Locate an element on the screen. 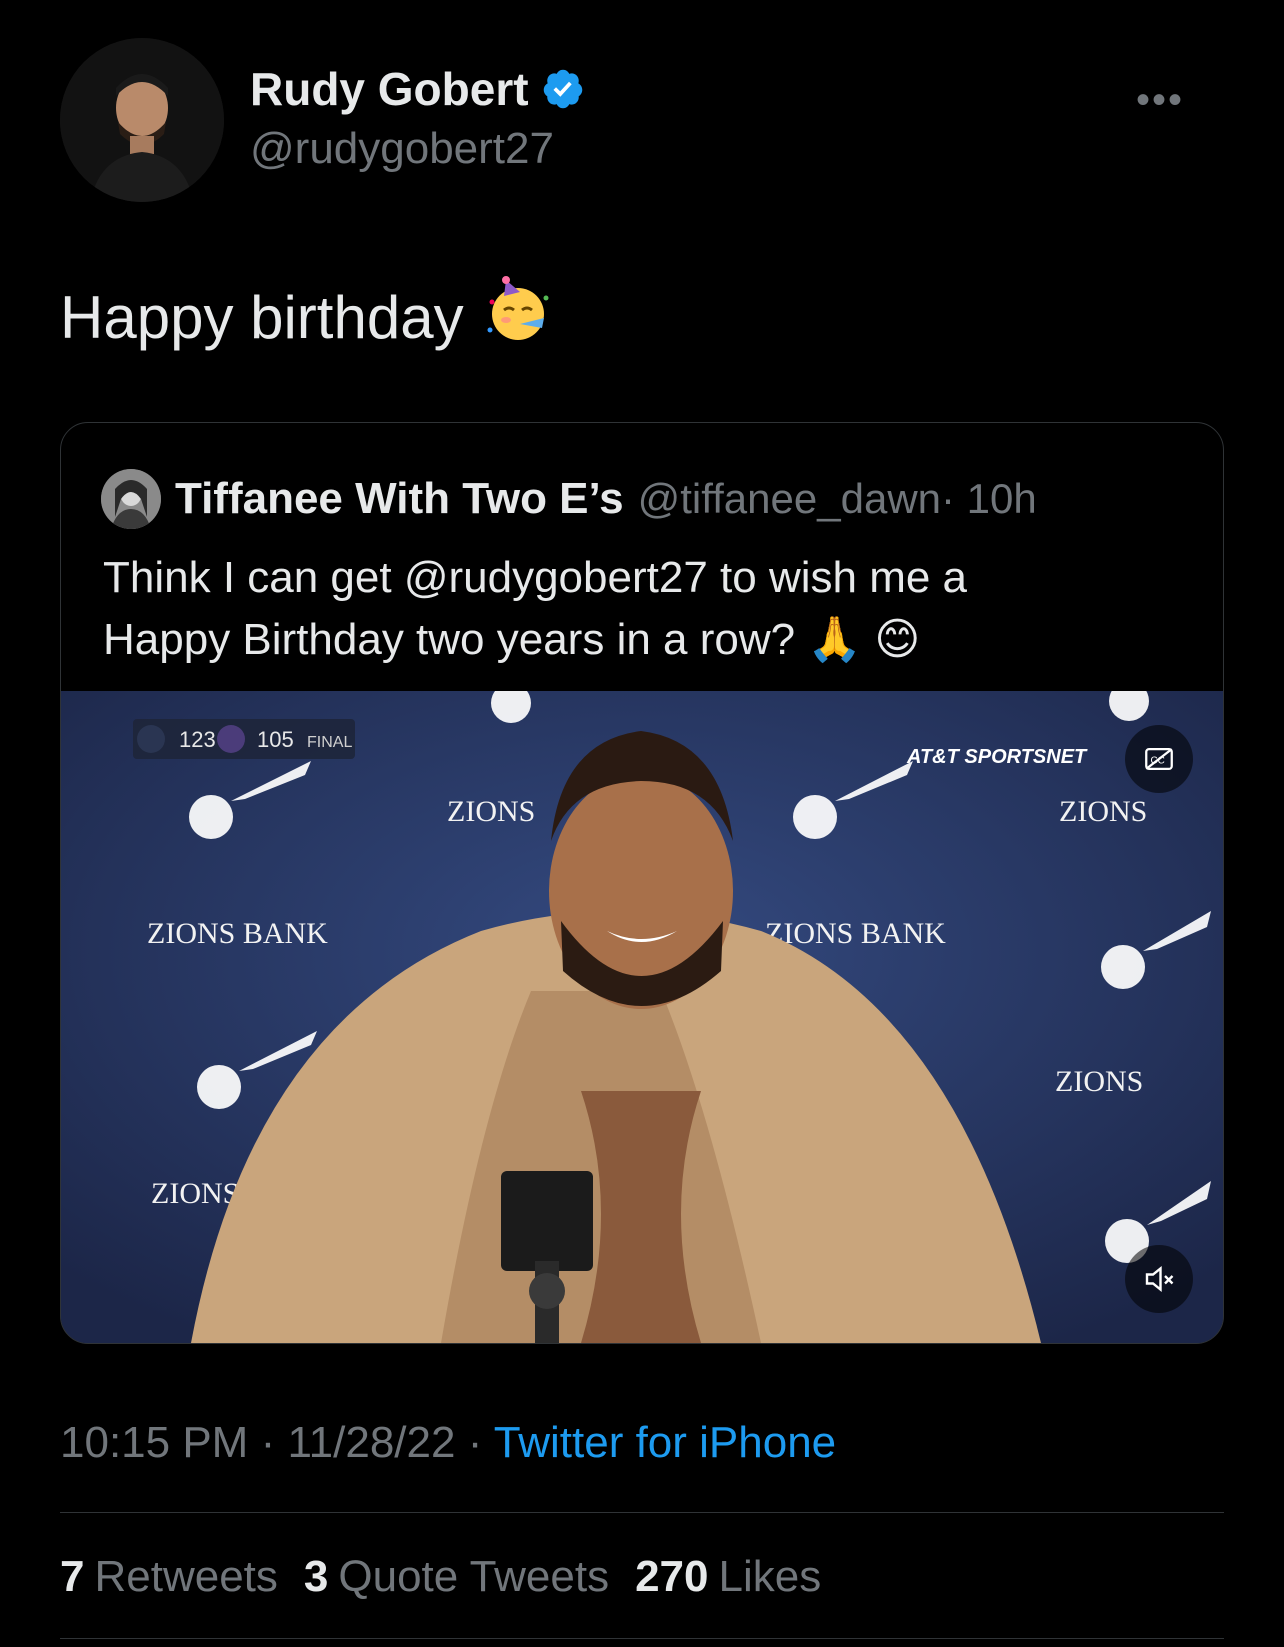 This screenshot has height=1647, width=1284. retweets-label: Retweets is located at coordinates (186, 1576).